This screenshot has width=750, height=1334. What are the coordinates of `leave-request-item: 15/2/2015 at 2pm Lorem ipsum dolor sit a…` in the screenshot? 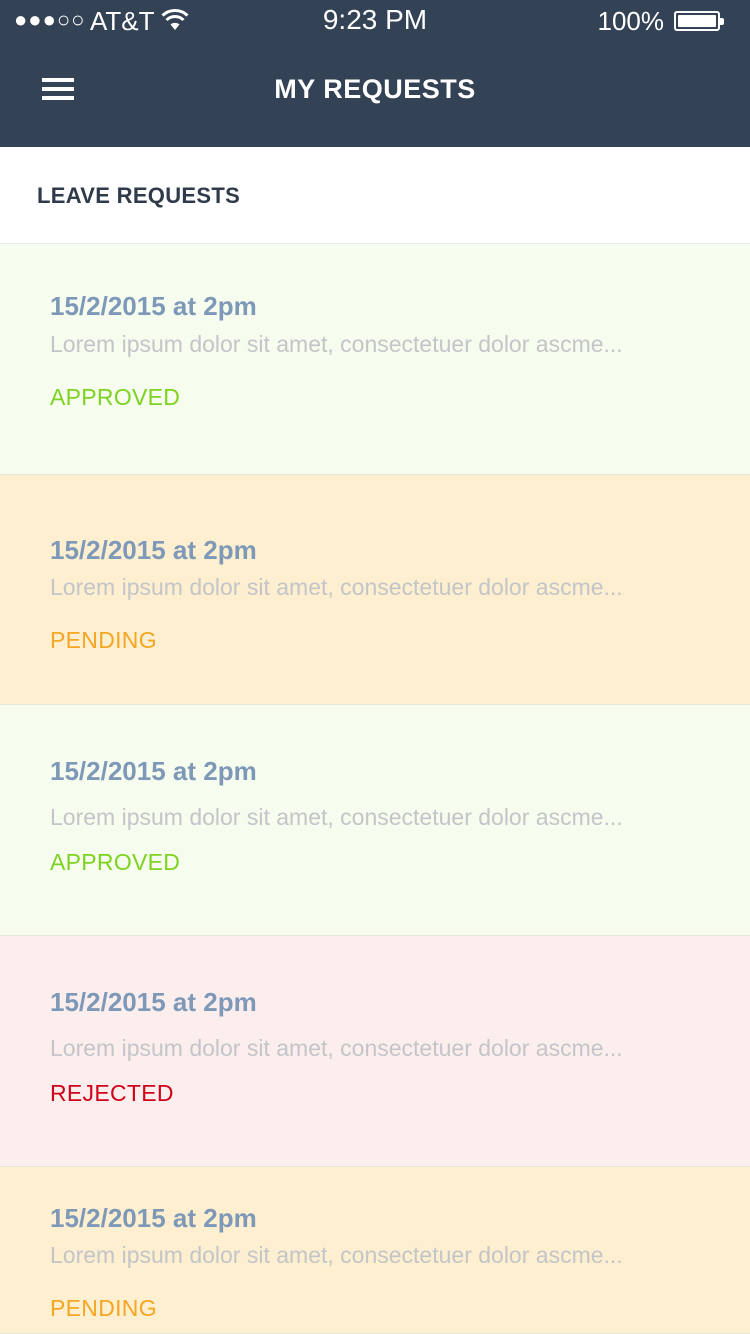 It's located at (375, 1250).